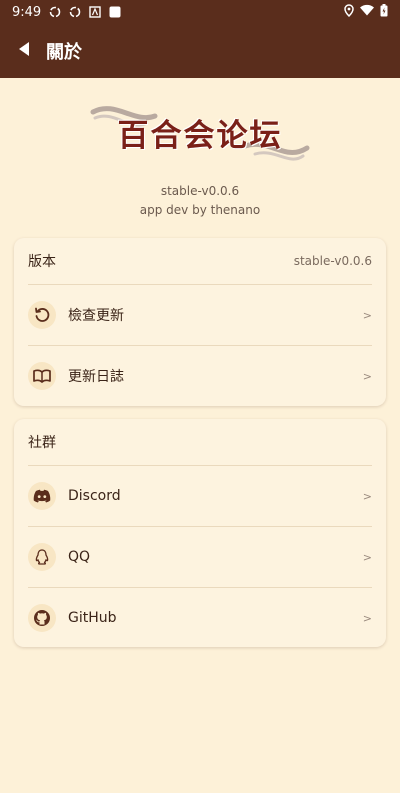  Describe the element at coordinates (42, 557) in the screenshot. I see `qq-icon` at that location.